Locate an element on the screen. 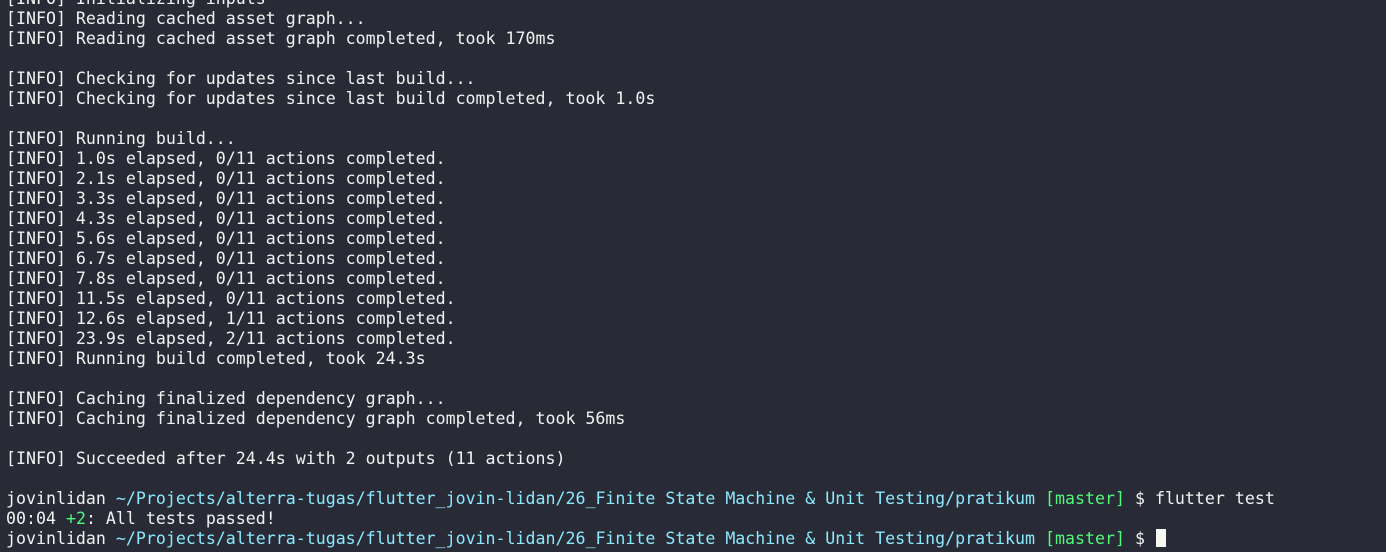  test-result-line: 00:04 +2: All tests passed! is located at coordinates (696, 519).